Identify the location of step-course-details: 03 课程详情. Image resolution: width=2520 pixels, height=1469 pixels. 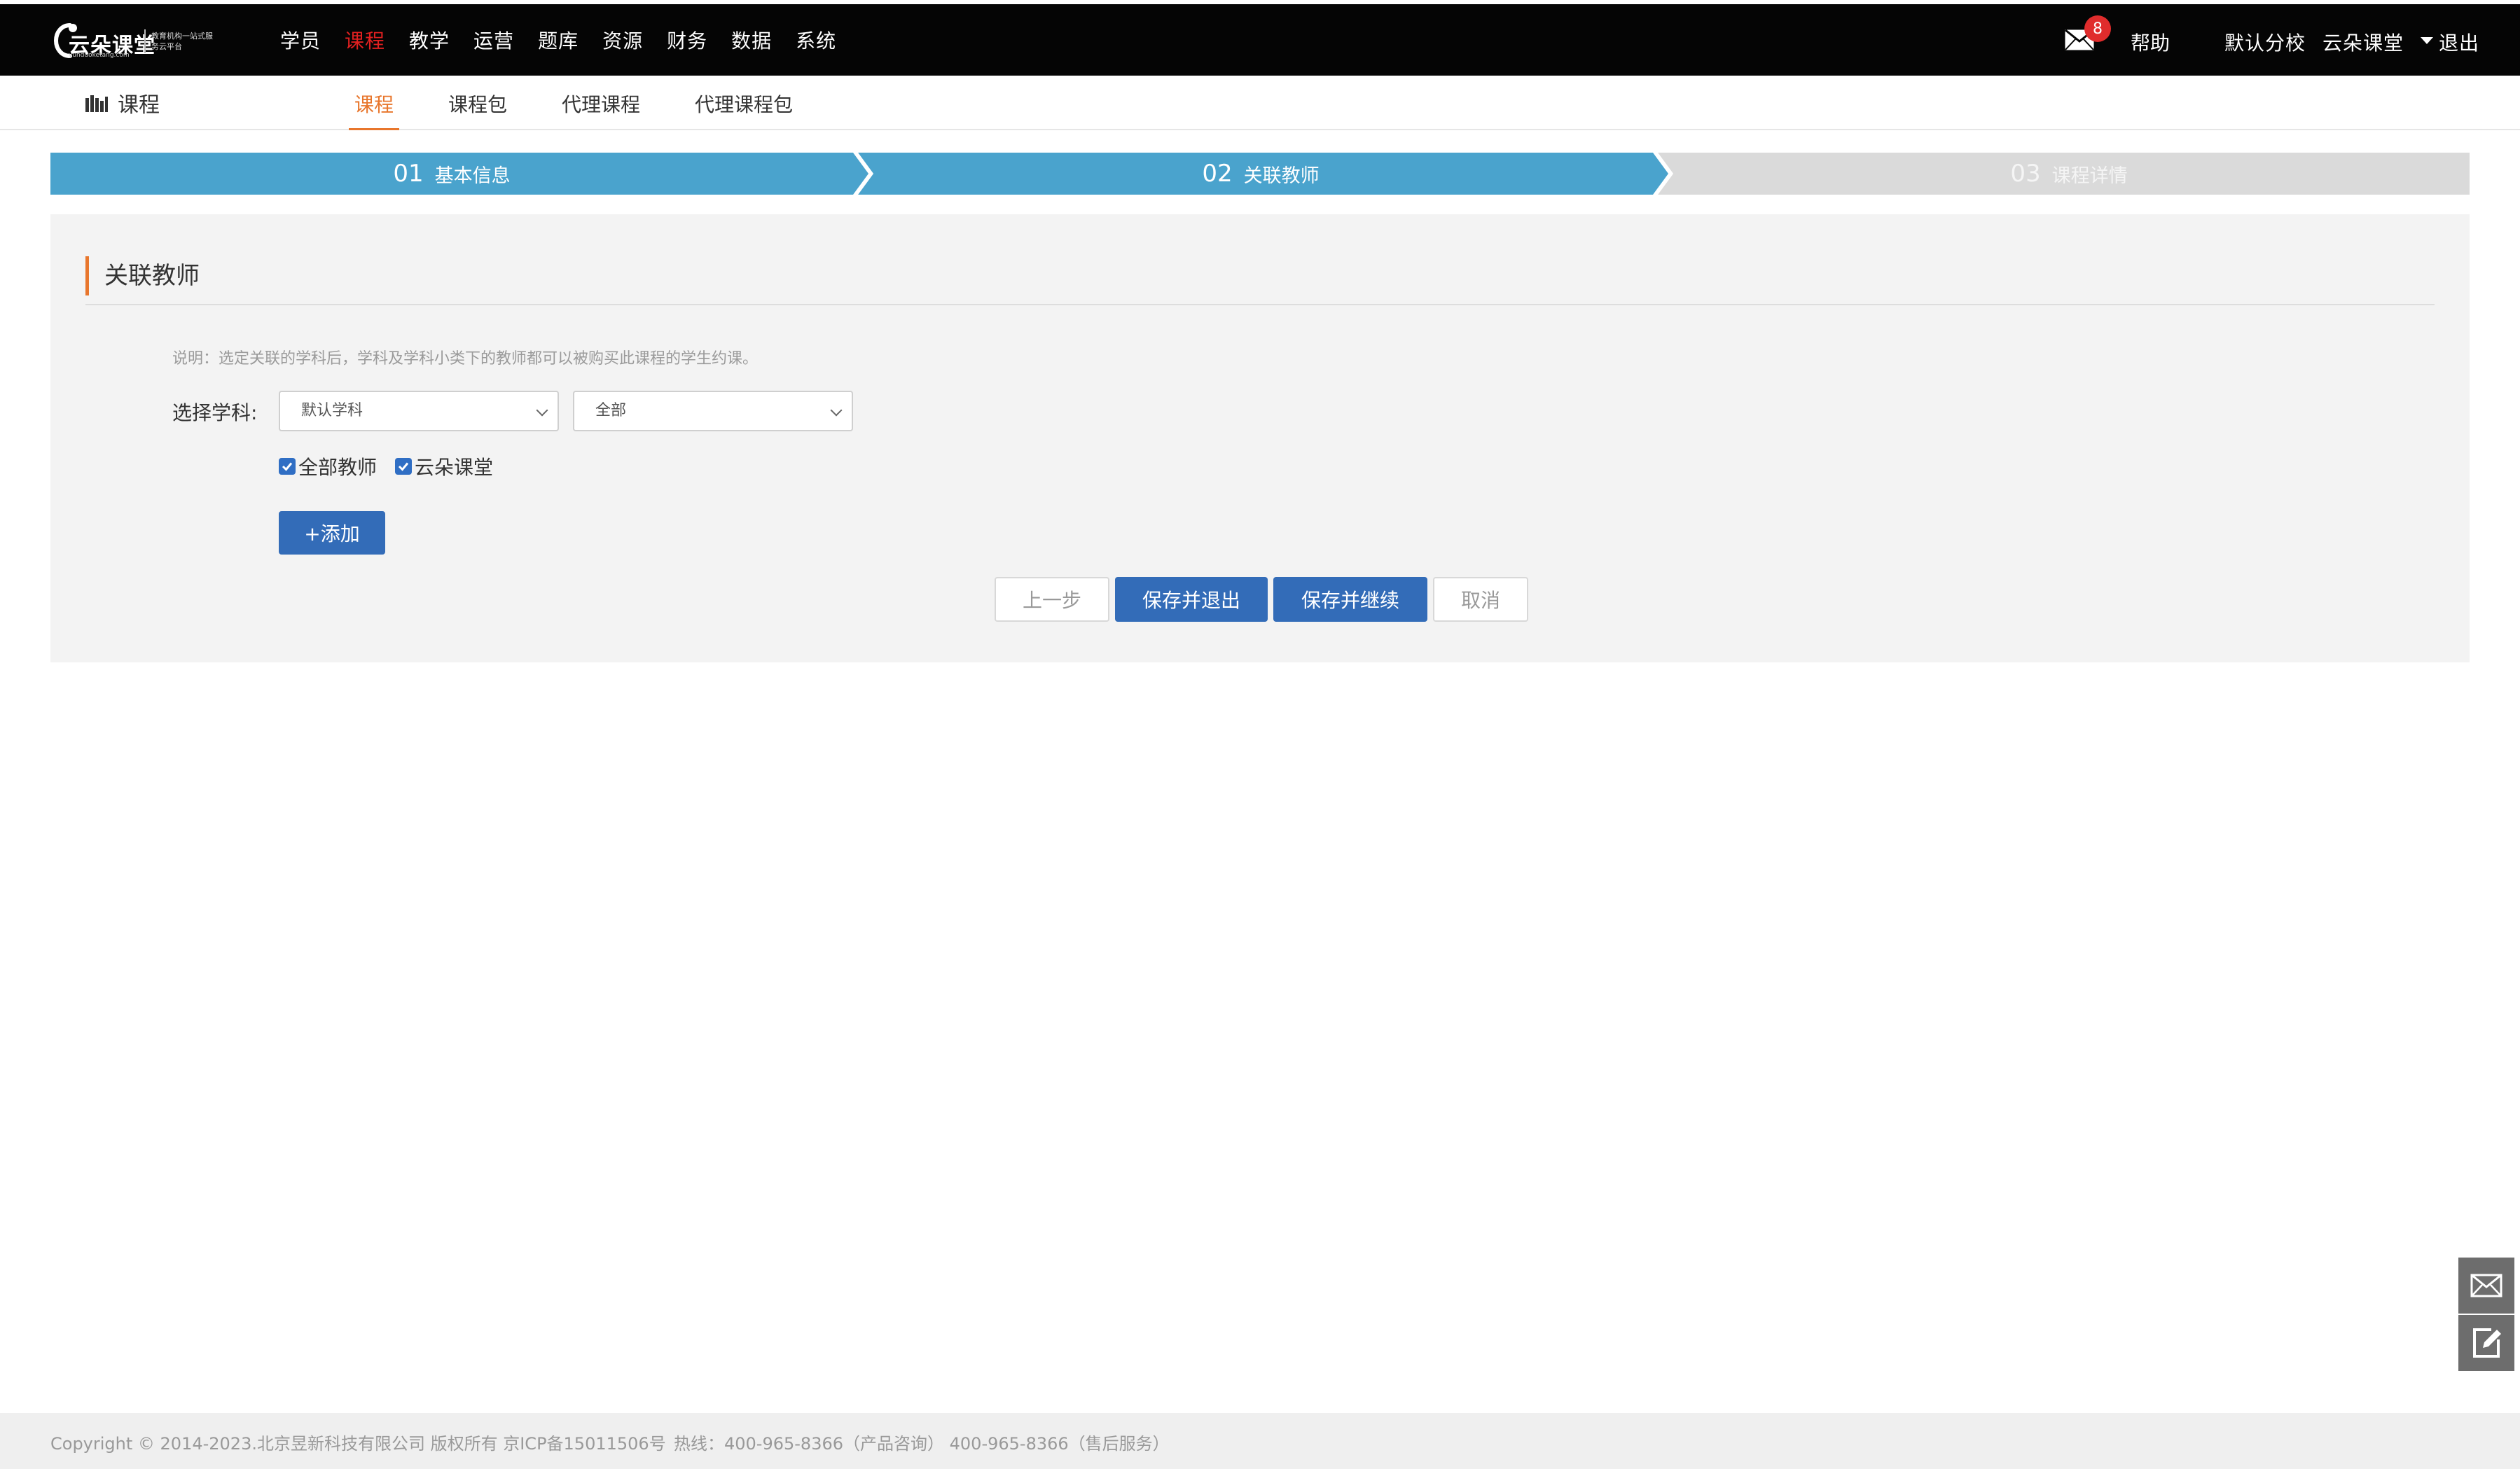
(2069, 174).